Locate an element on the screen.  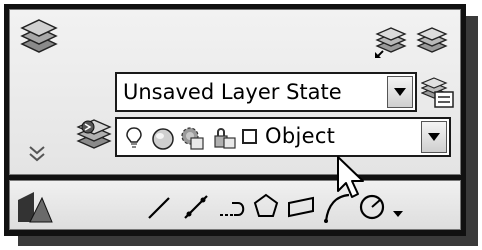
layer-properties-icon is located at coordinates (39, 36).